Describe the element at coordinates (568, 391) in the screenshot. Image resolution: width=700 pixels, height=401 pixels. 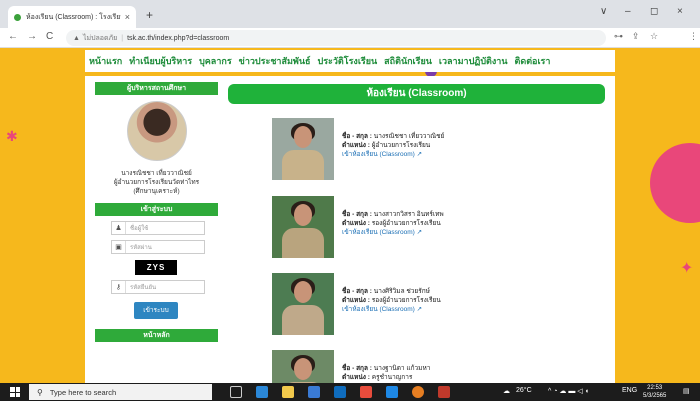
I see `system-tray-icons: ^ ◔ ☁ ▬ ◁ ◖` at that location.